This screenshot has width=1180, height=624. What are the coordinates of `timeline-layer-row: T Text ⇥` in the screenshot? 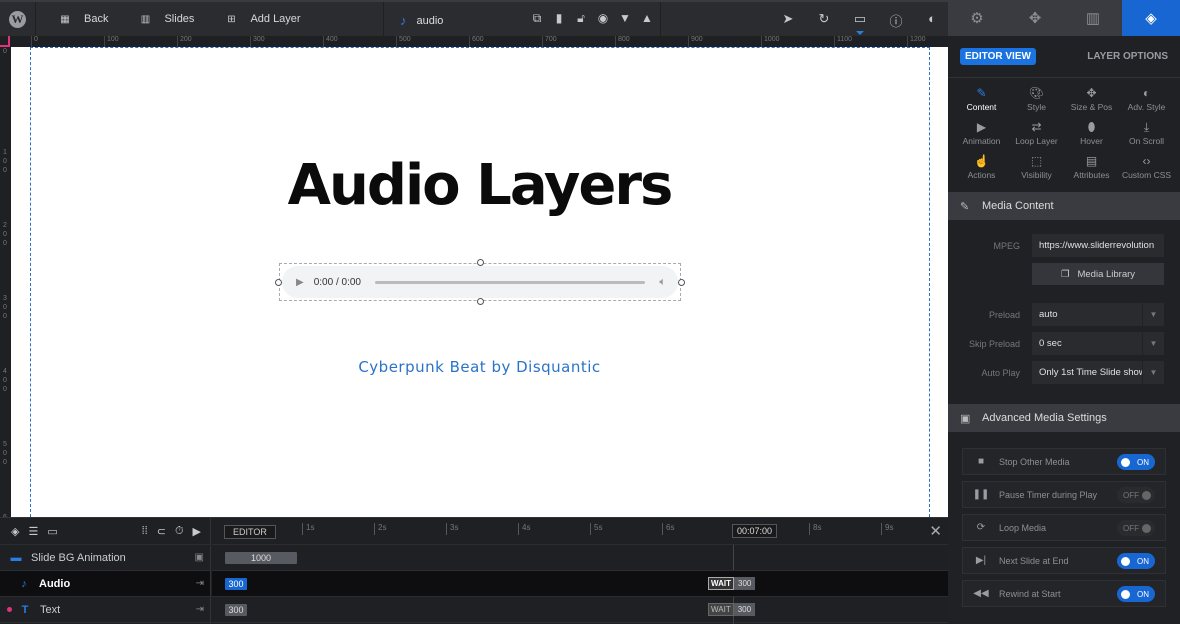 It's located at (105, 610).